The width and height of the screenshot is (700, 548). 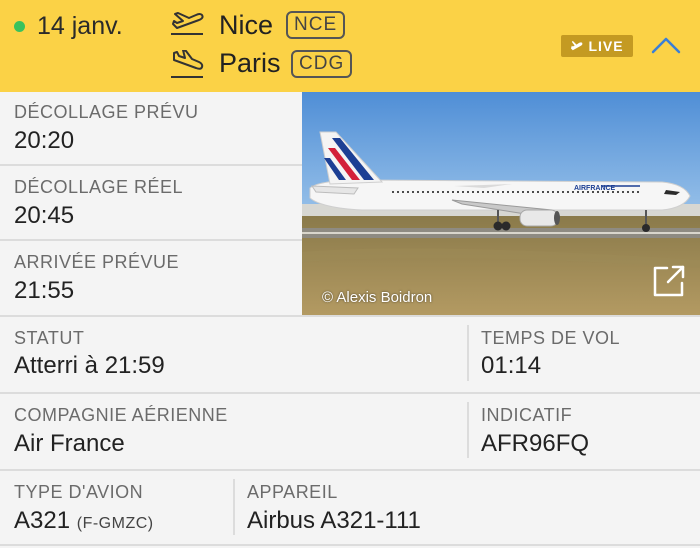 What do you see at coordinates (19, 26) in the screenshot?
I see `live-status-dot` at bounding box center [19, 26].